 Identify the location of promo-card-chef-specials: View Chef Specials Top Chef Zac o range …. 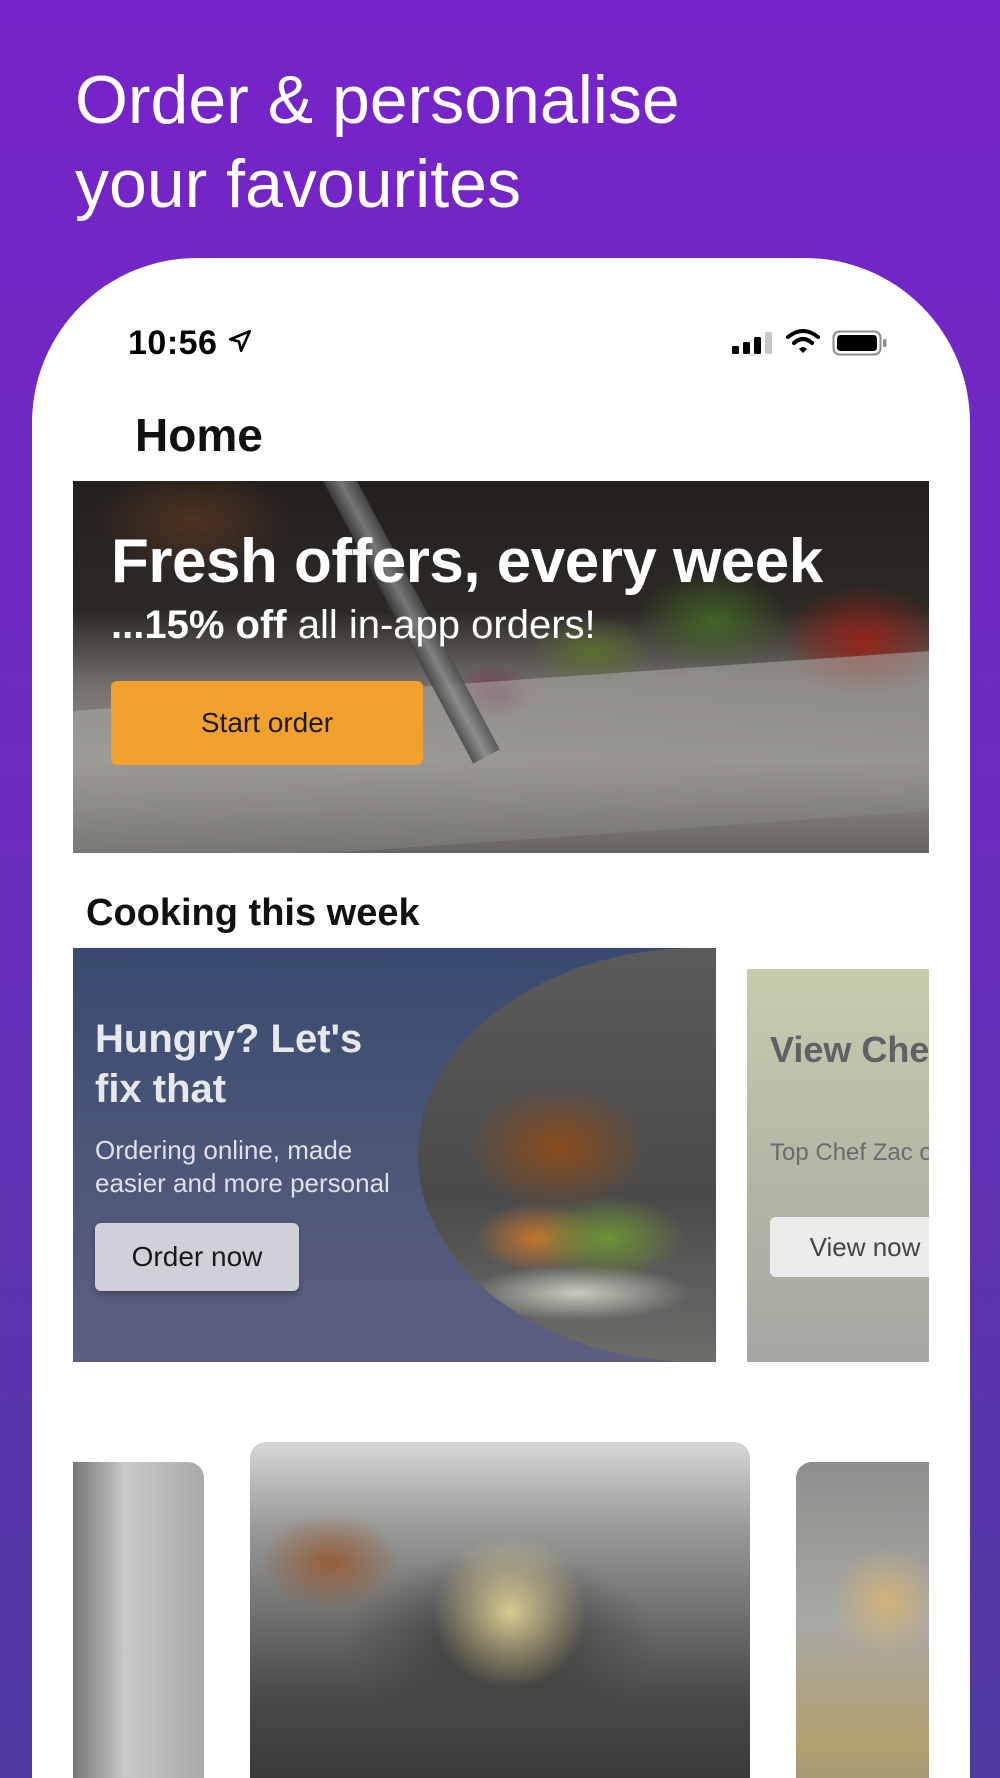
(838, 1165).